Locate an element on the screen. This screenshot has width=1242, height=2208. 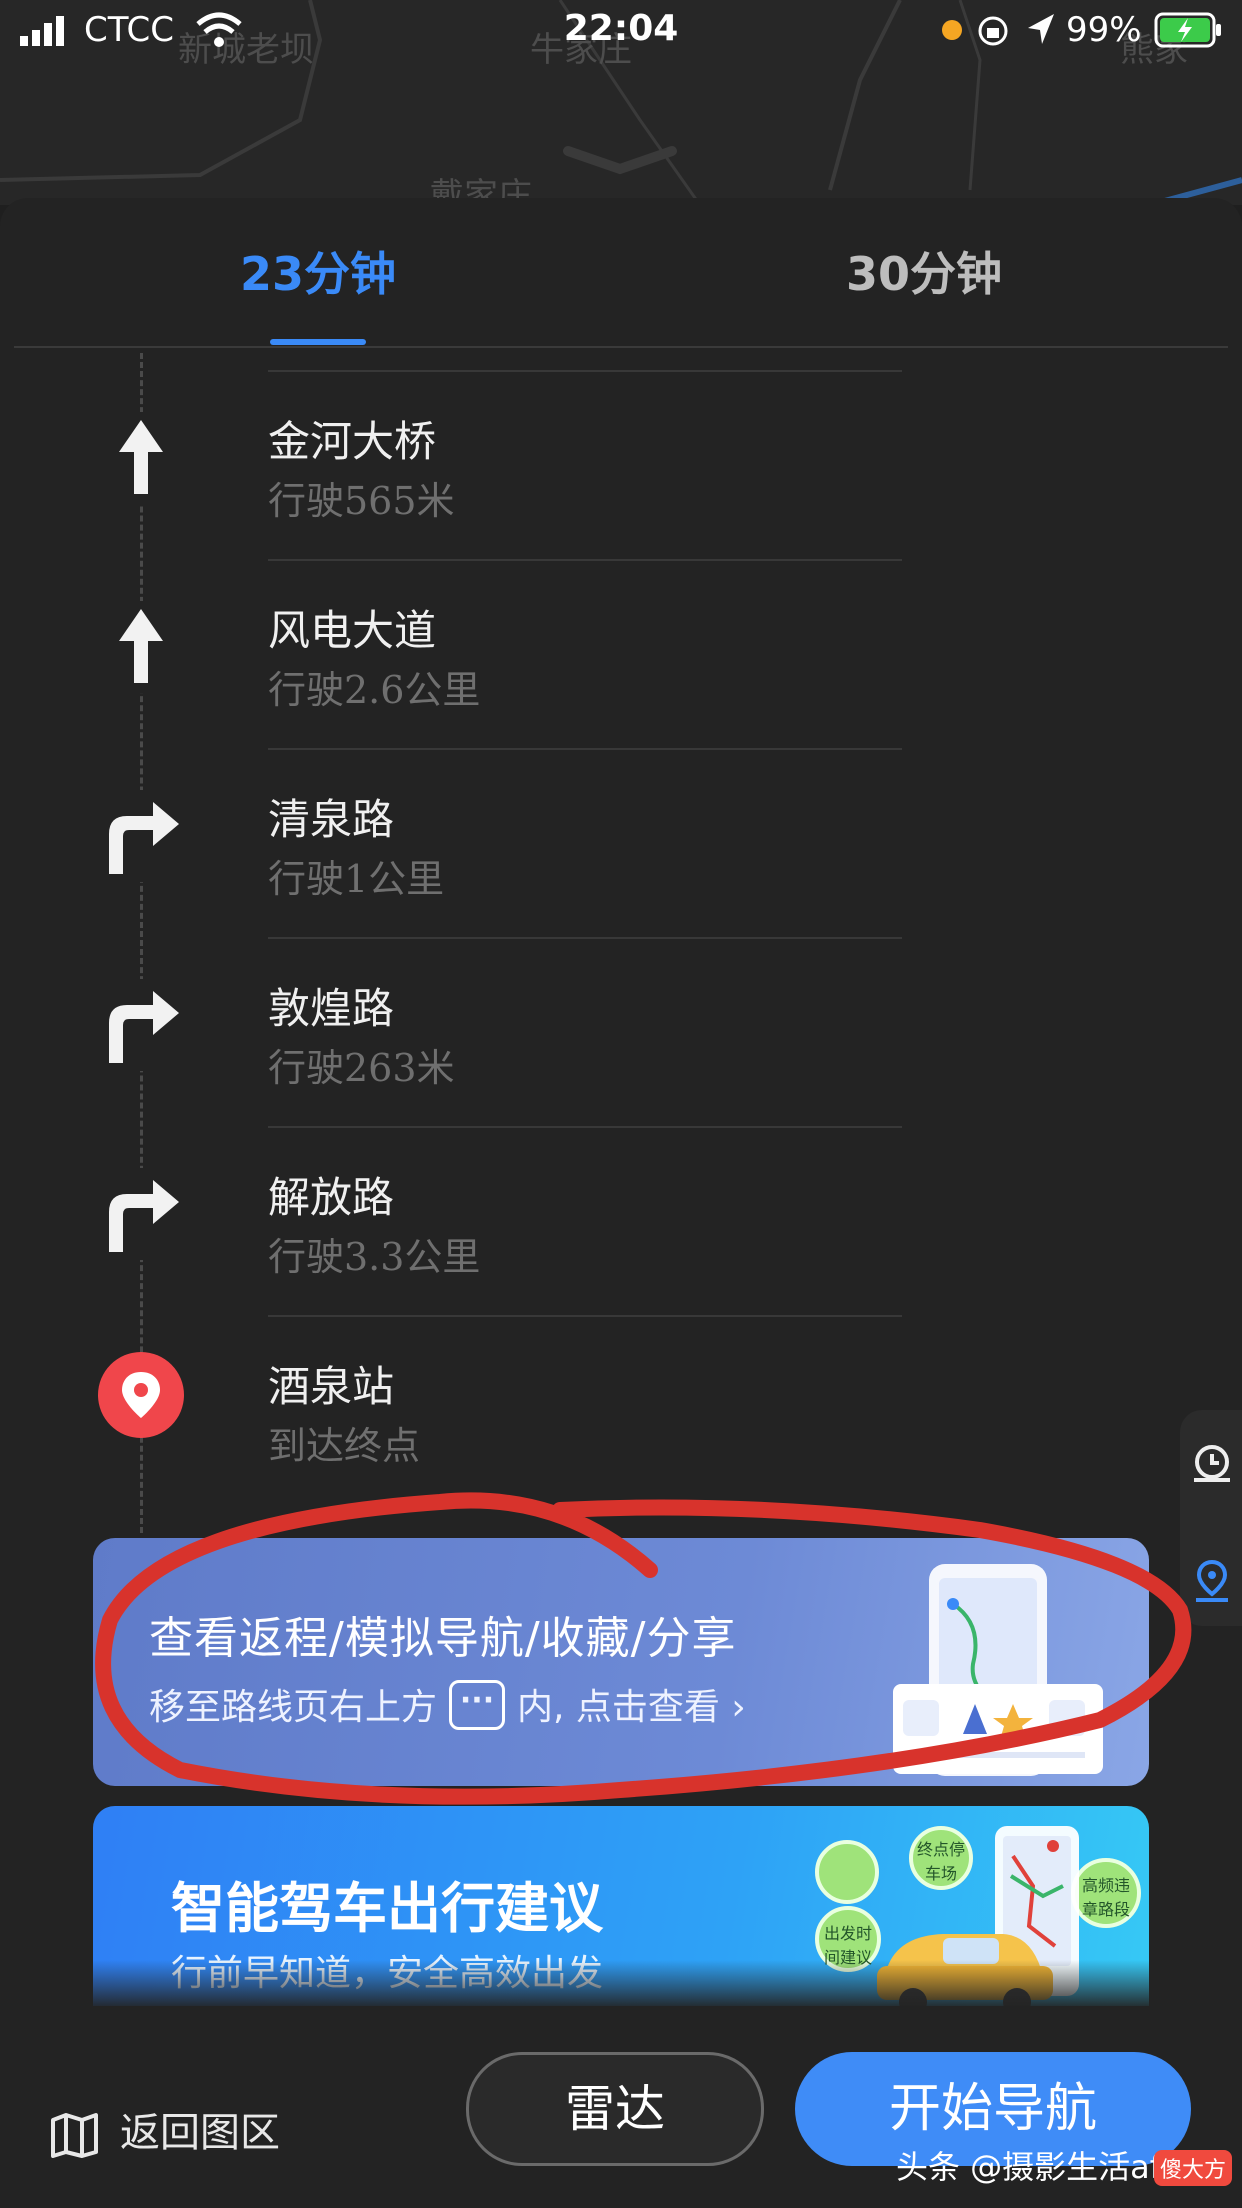
road-name: 清泉路 is located at coordinates (331, 819).